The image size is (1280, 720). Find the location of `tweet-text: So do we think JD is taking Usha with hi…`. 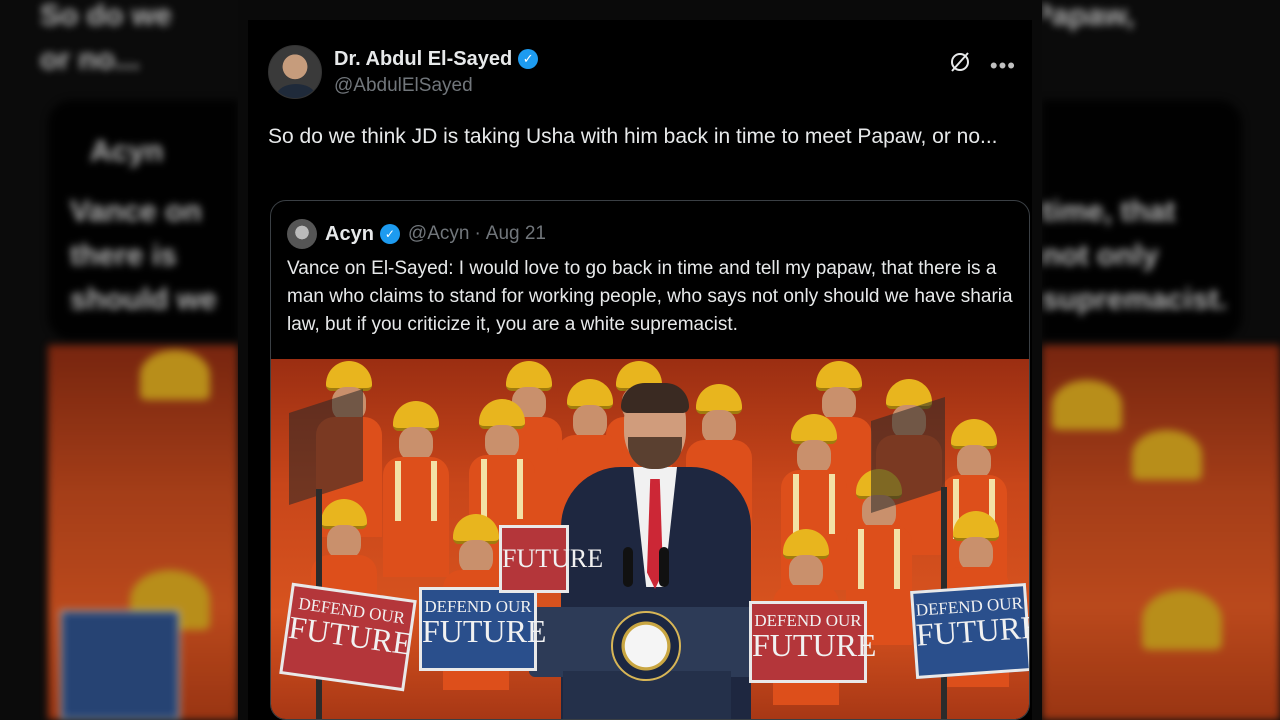

tweet-text: So do we think JD is taking Usha with hi… is located at coordinates (633, 136).